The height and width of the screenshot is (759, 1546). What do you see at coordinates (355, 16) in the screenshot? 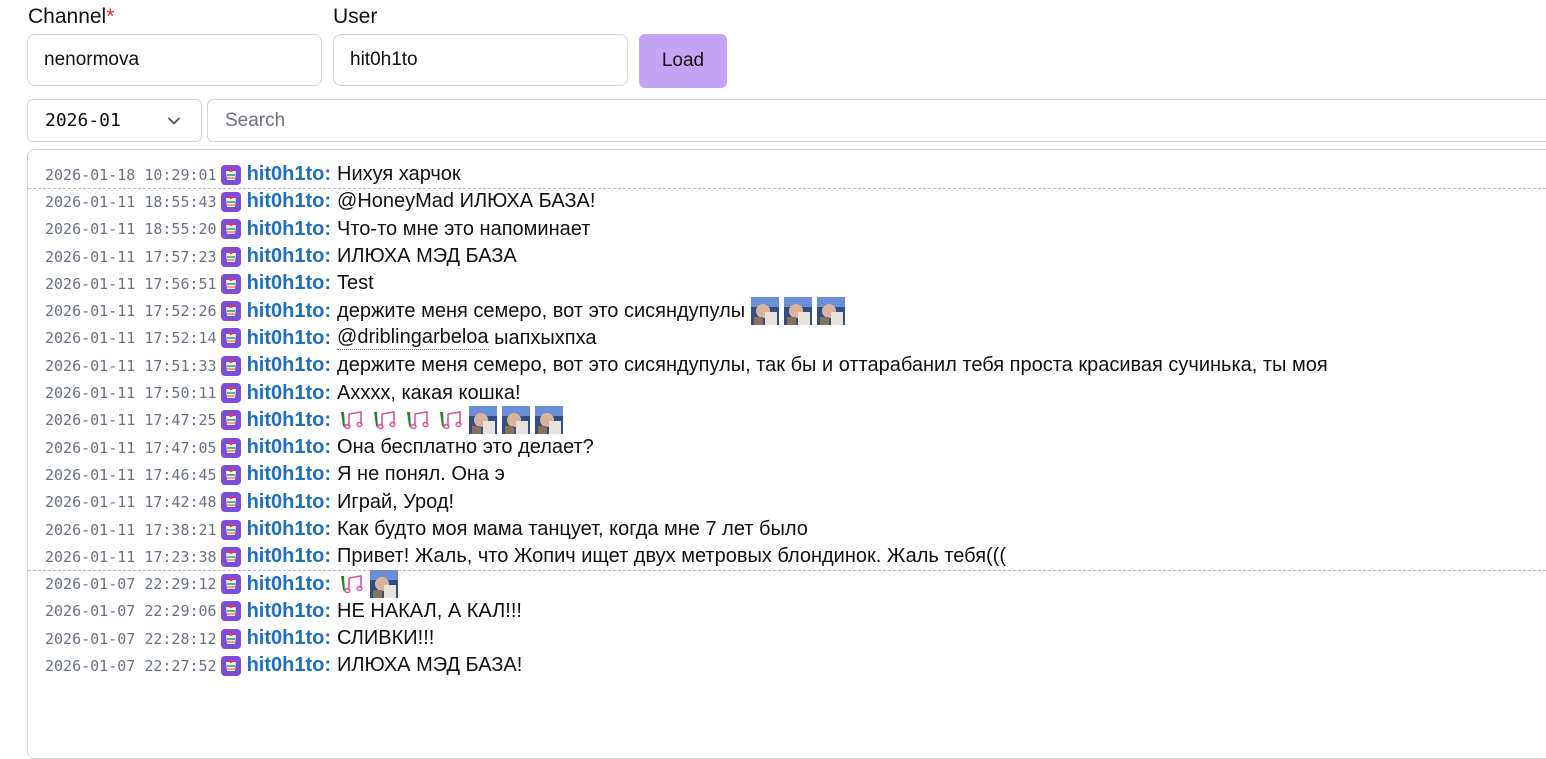
I see `user-label: User` at bounding box center [355, 16].